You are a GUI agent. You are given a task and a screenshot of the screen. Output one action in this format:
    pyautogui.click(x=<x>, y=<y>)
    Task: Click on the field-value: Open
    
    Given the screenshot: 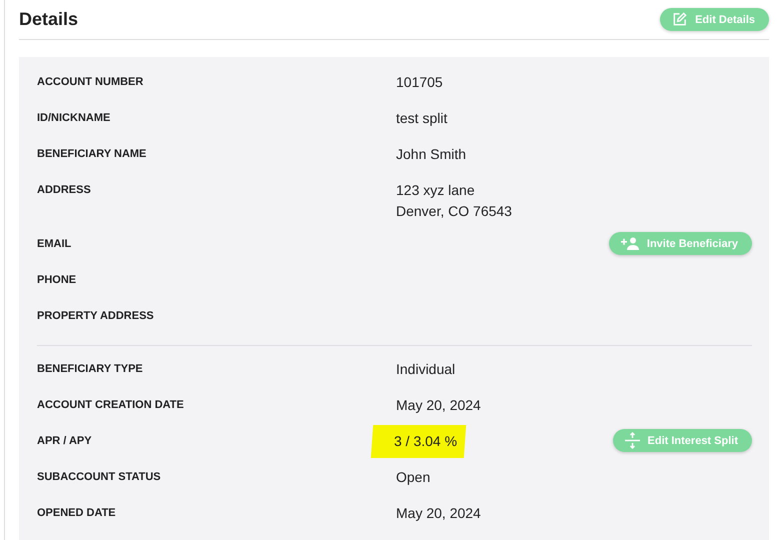 What is the action you would take?
    pyautogui.click(x=413, y=477)
    